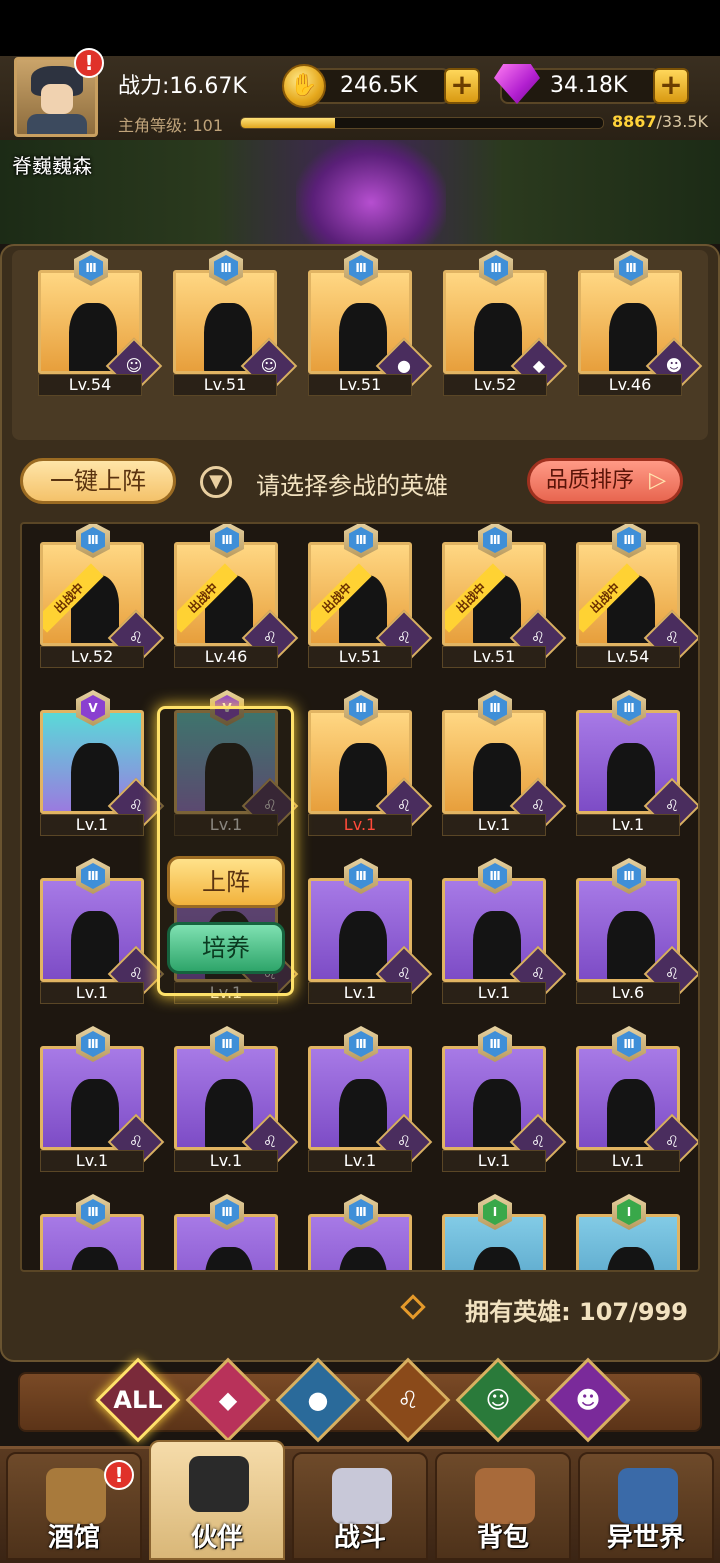 The height and width of the screenshot is (1563, 720). I want to click on elf-faction-icon: ☺, so click(498, 1400).